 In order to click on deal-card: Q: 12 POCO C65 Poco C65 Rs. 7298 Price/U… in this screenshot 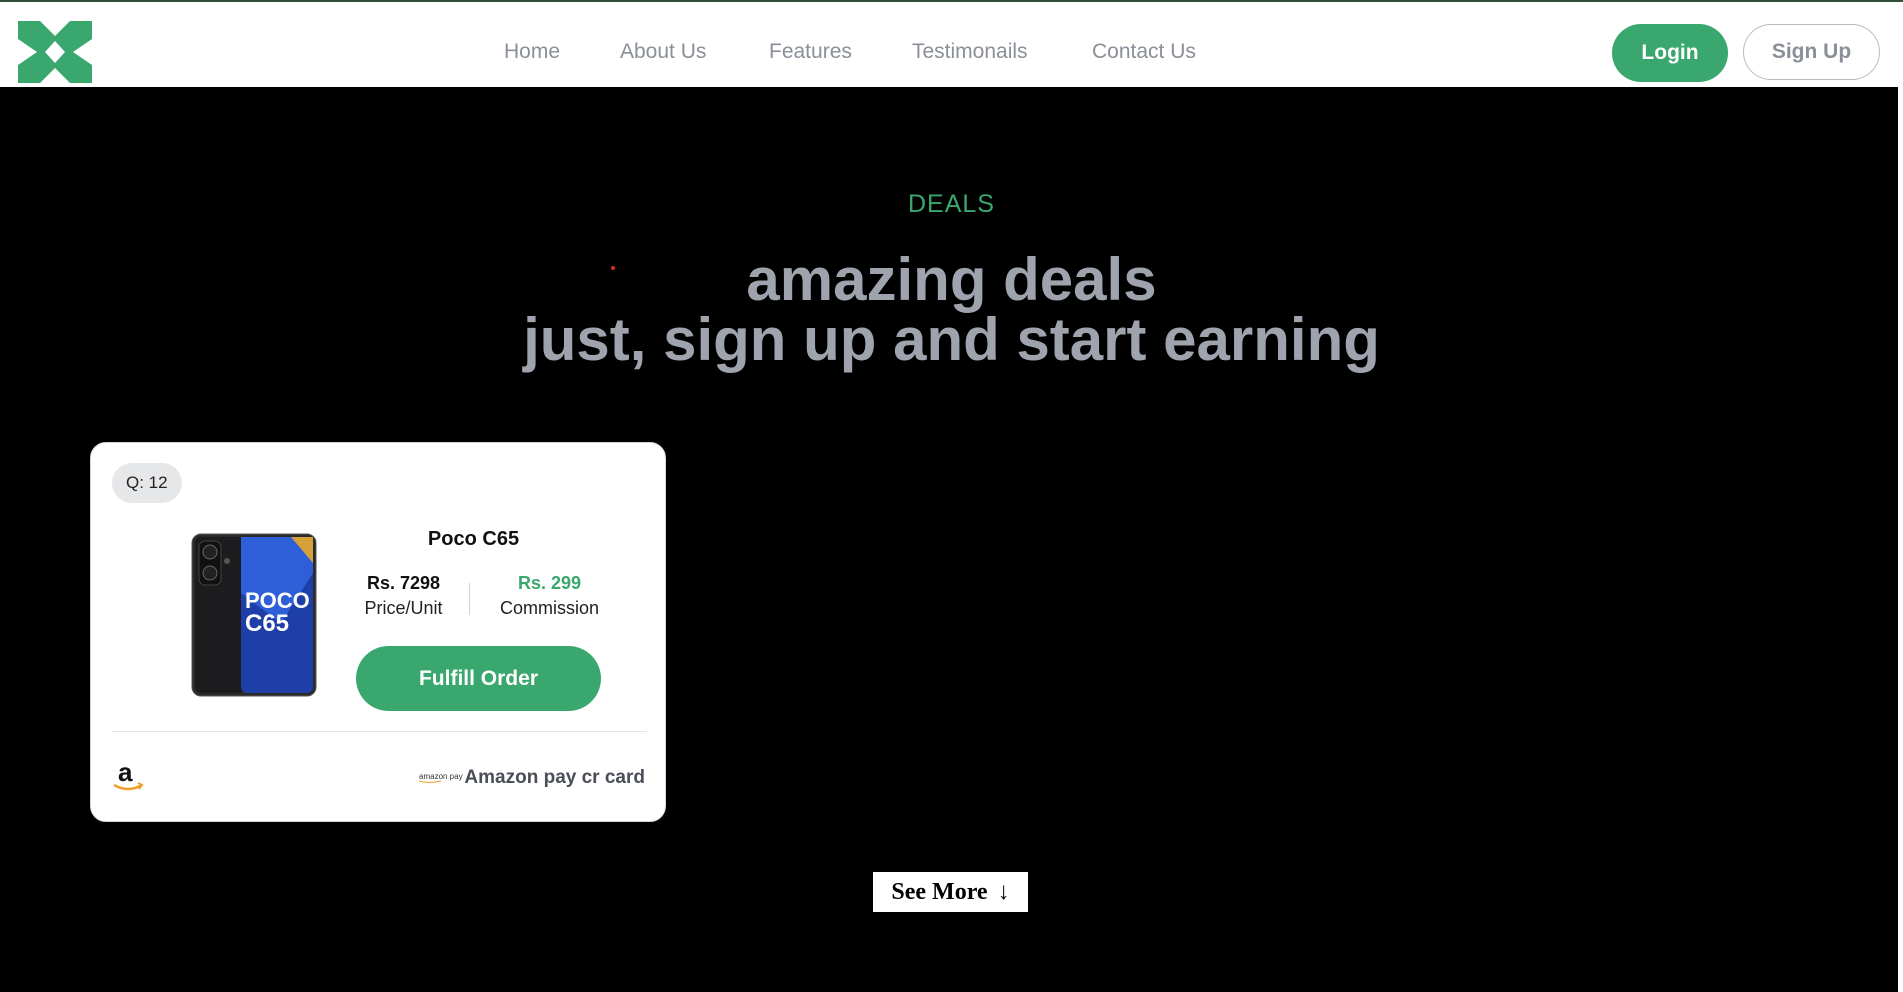, I will do `click(378, 632)`.